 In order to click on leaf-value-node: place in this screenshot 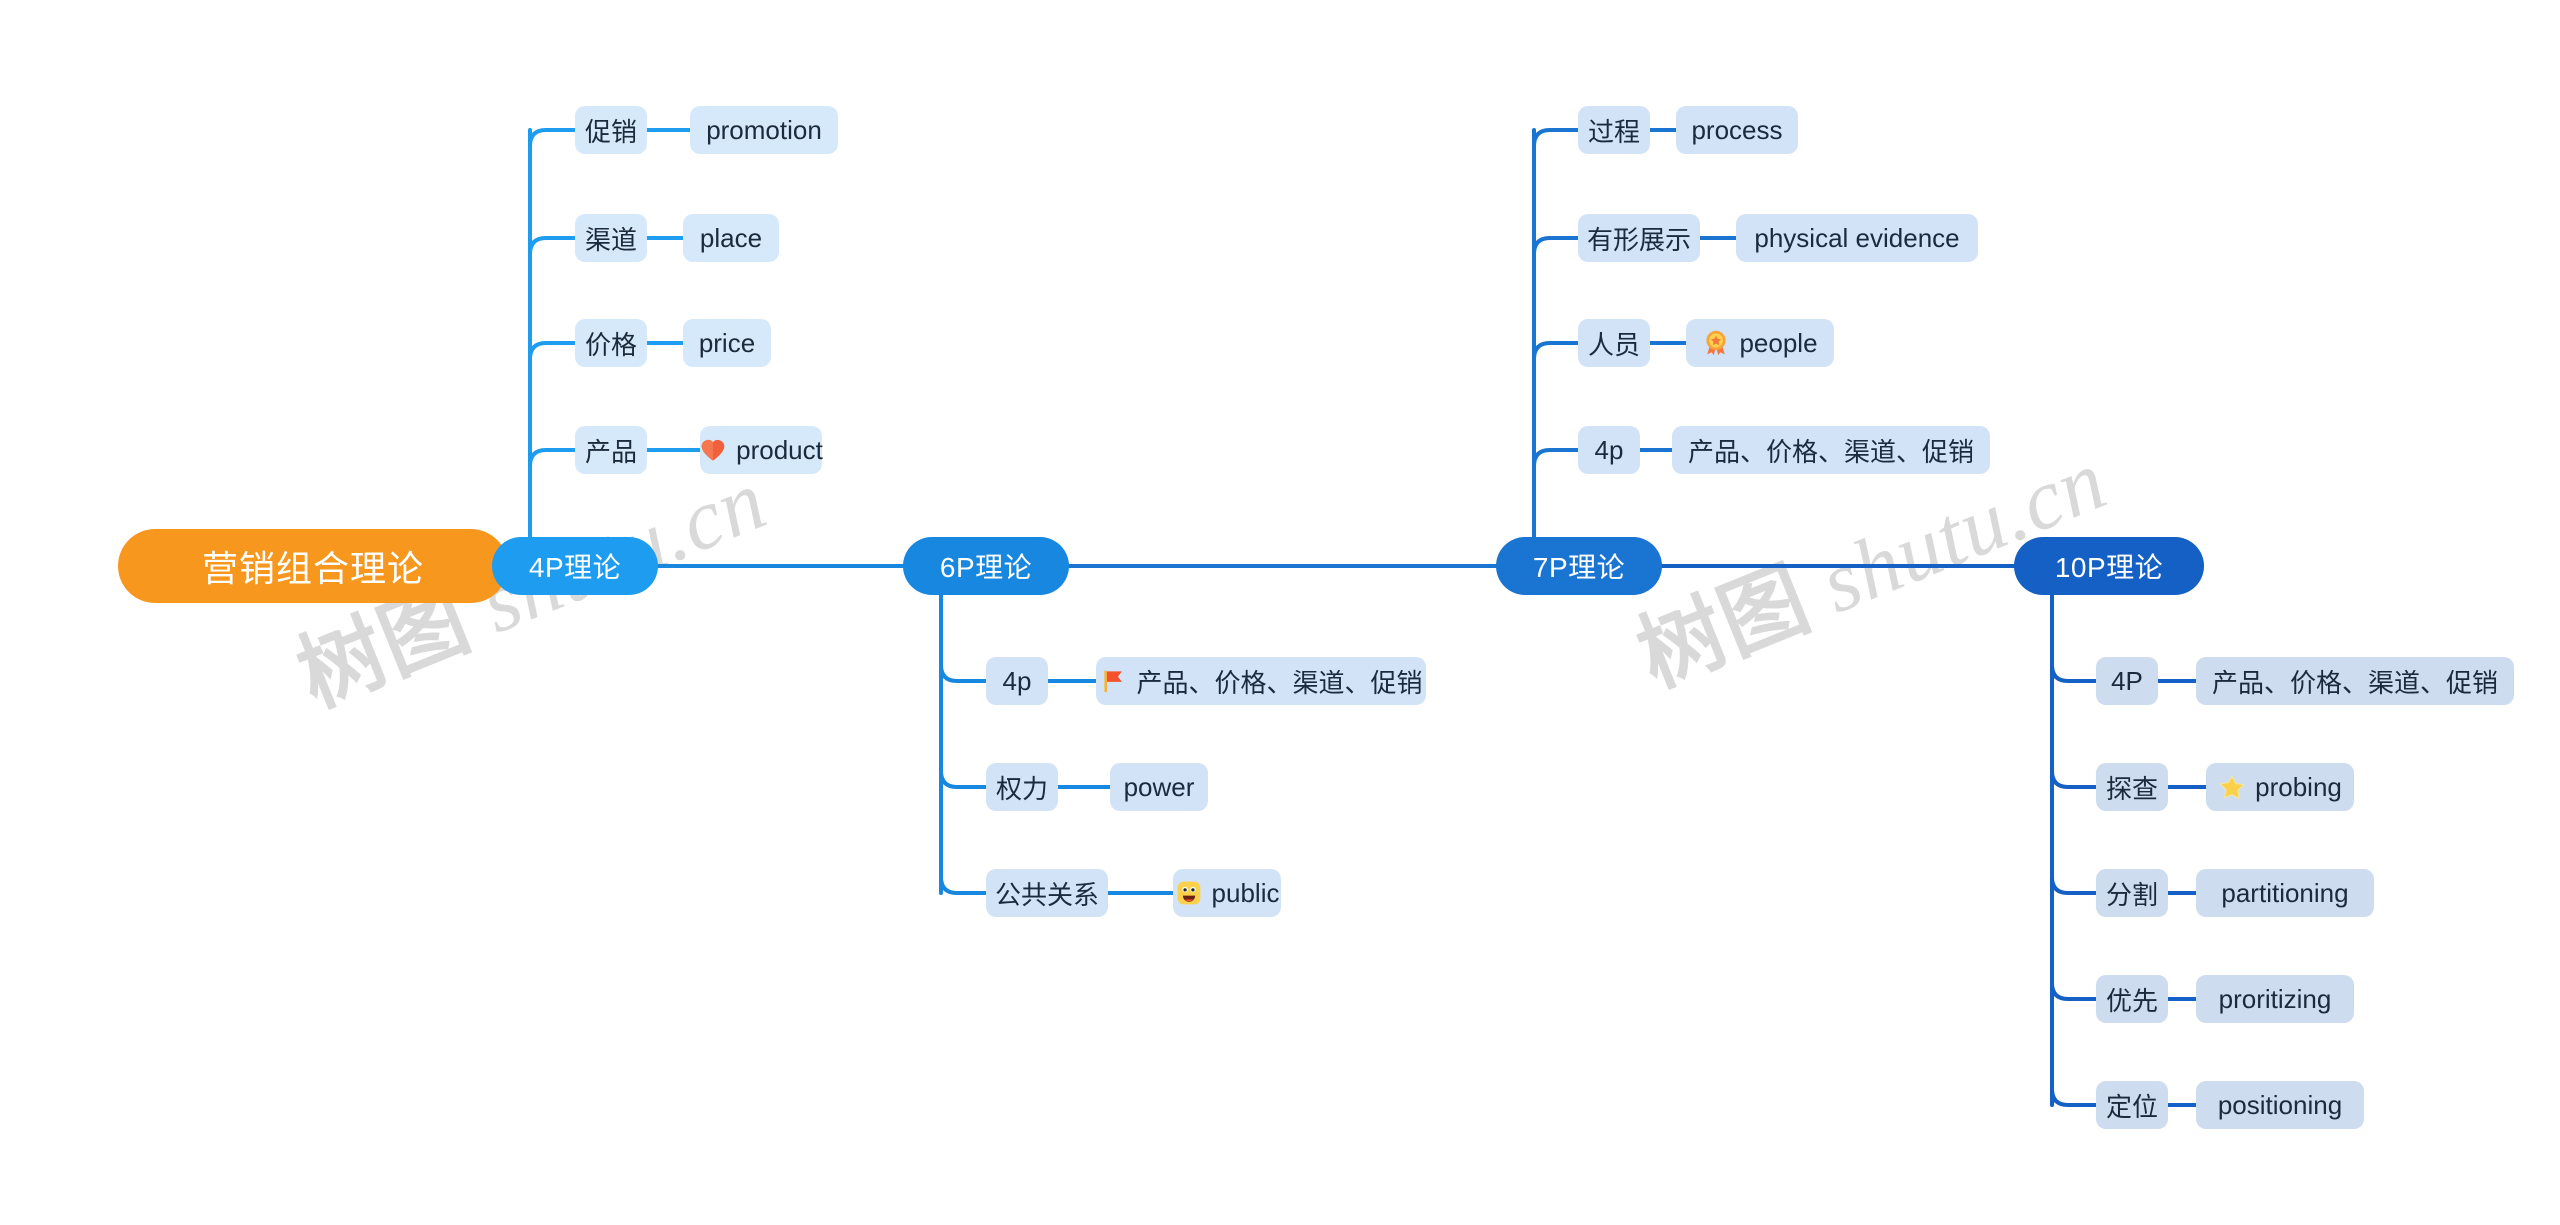, I will do `click(731, 238)`.